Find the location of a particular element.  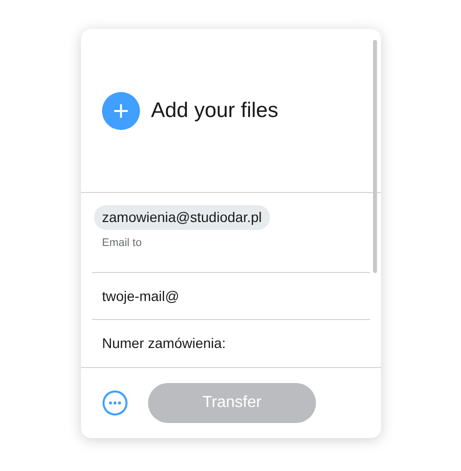

add-button is located at coordinates (121, 111).